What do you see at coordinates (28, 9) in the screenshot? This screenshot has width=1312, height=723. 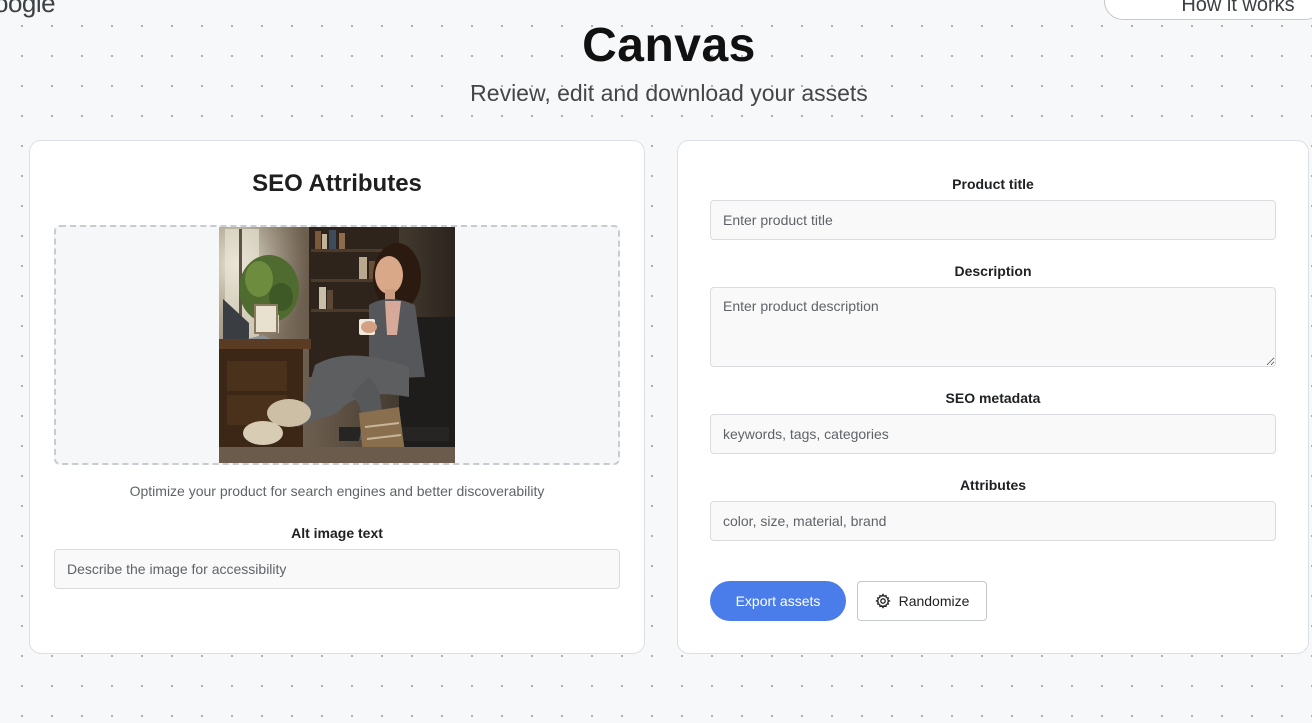 I see `google-logo: oogle` at bounding box center [28, 9].